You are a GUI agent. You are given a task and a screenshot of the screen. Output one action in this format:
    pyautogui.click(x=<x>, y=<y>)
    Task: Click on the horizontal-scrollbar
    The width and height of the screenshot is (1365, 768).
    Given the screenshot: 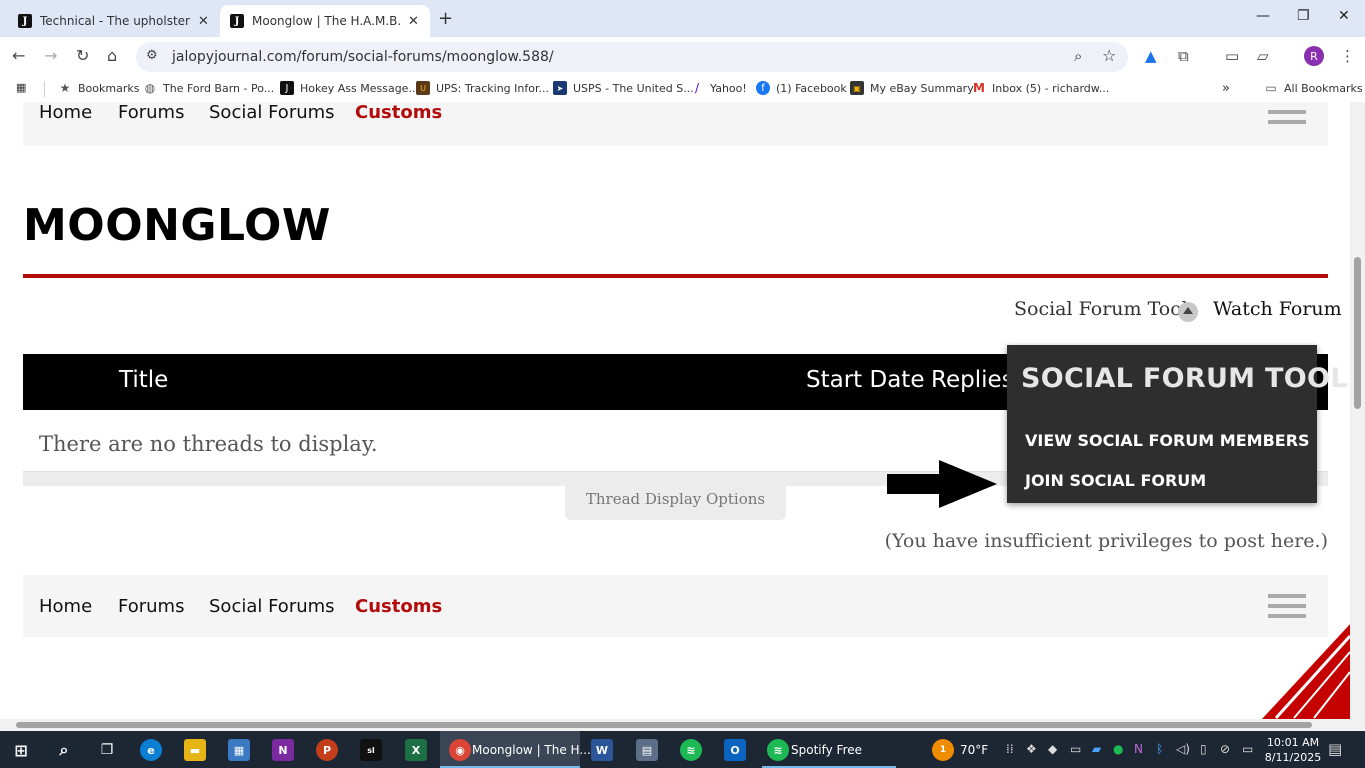 What is the action you would take?
    pyautogui.click(x=682, y=725)
    